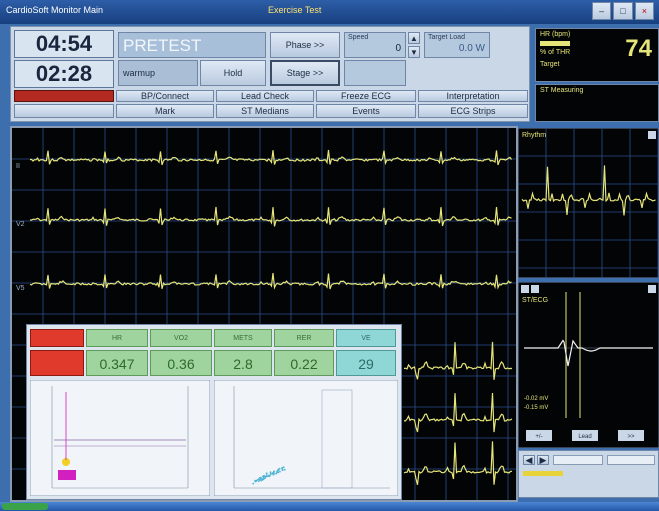  I want to click on median-button-2-label: Lead, so click(584, 437).